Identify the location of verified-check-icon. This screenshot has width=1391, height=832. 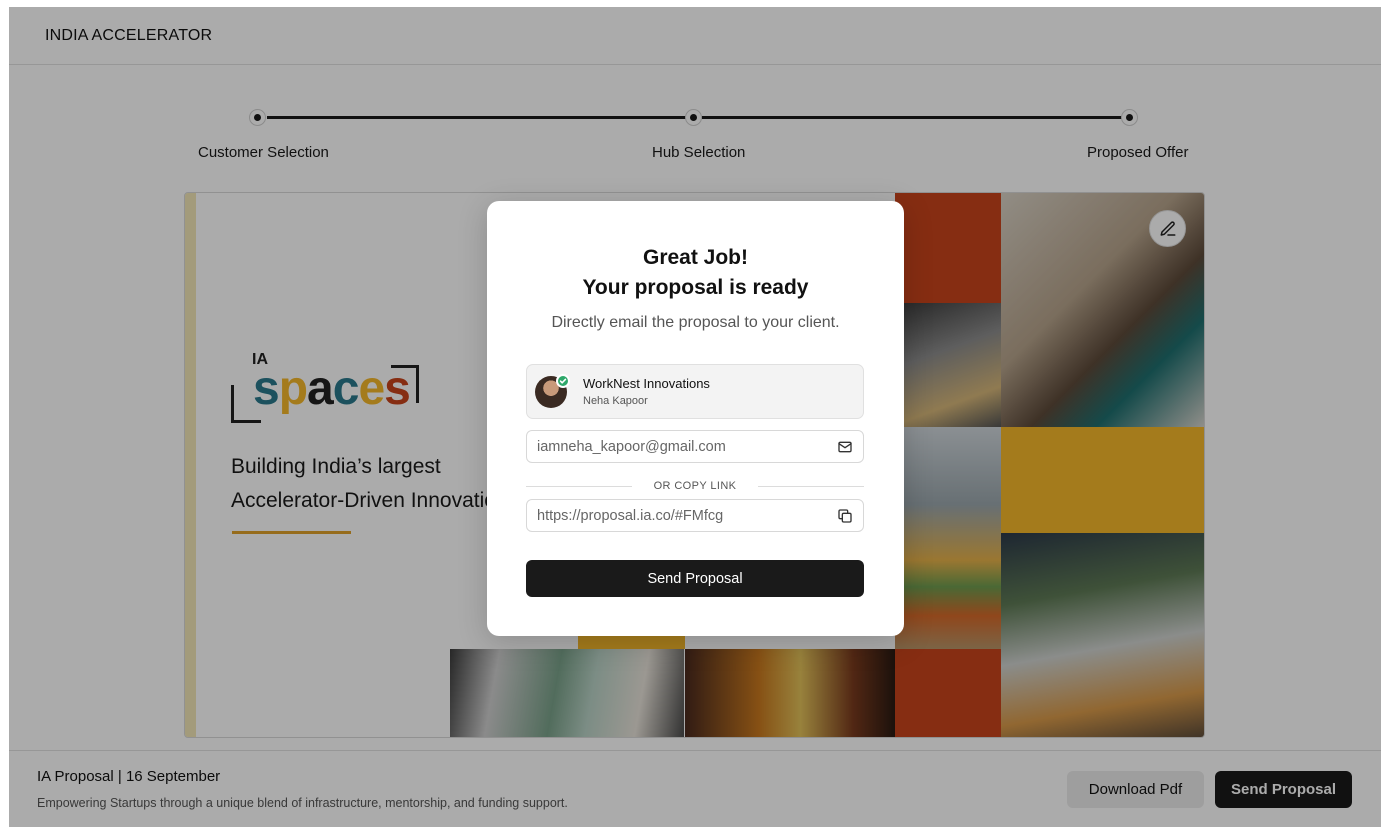
(563, 381).